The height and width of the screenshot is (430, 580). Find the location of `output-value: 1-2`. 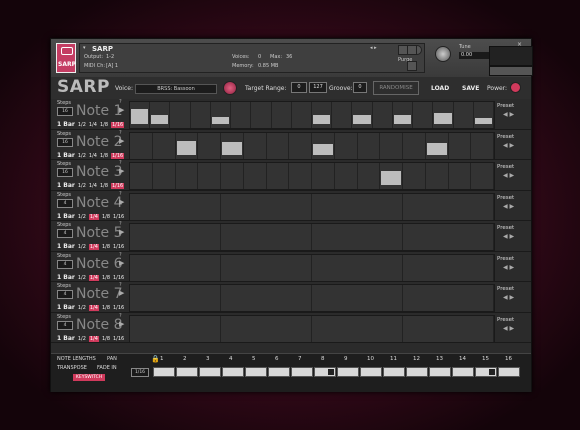

output-value: 1-2 is located at coordinates (110, 57).